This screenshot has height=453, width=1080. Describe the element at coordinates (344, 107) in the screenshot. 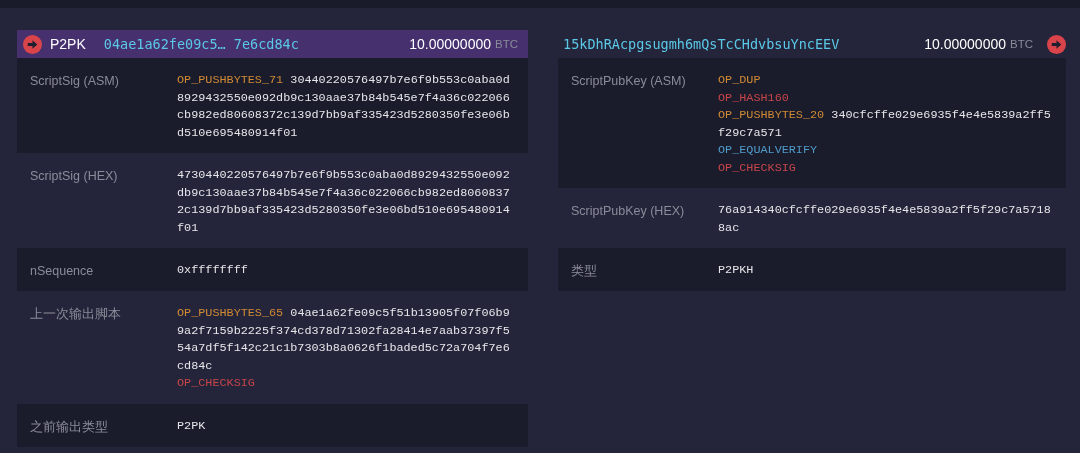

I see `script-line: OP_PUSHBYTES_71 30440220576497b7e6f9b553c0aba0d8929432550e092db9c130aae37b84b545e7f4a36c022066cb982ed80608372c139d7bb9af335423d5280350fe3e06bd510e695480914f01` at that location.